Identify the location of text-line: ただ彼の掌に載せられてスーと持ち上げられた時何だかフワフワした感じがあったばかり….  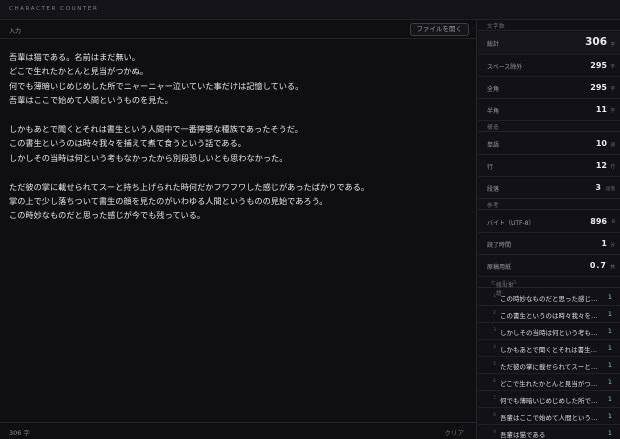
(189, 186).